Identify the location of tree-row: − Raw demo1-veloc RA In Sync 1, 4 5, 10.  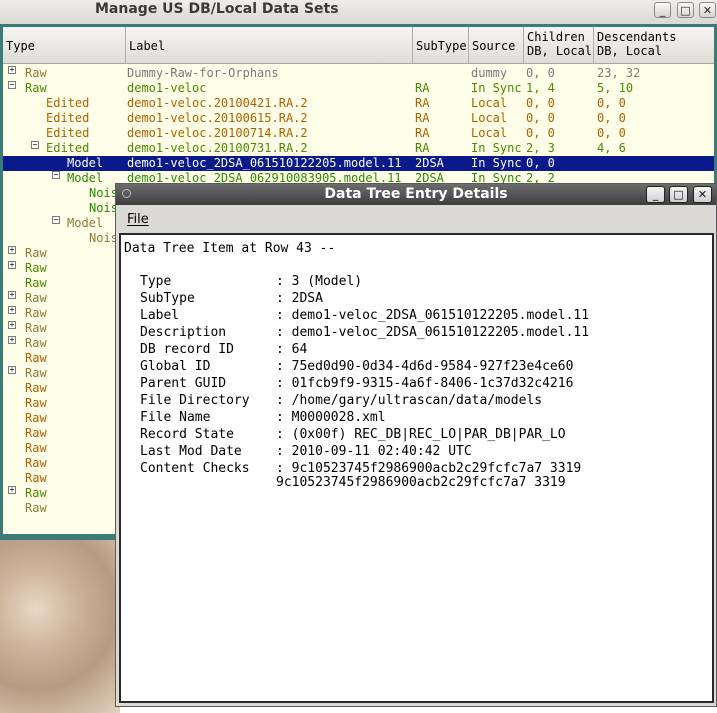
(358, 88).